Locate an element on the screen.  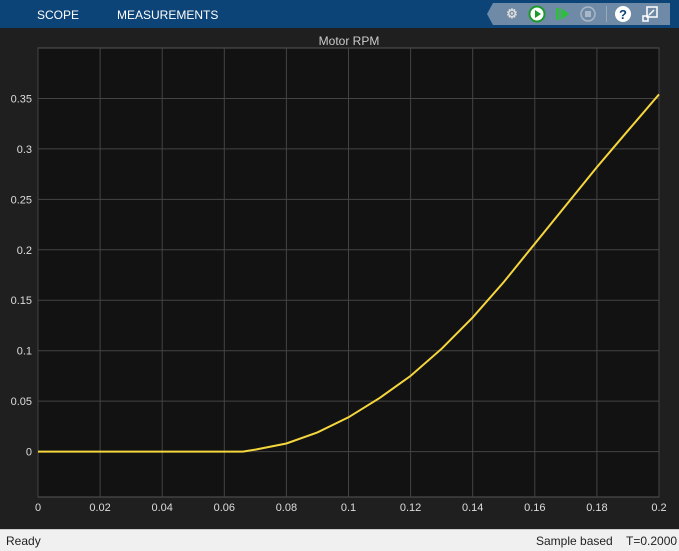
y-tick-label: 0.15 is located at coordinates (21, 301).